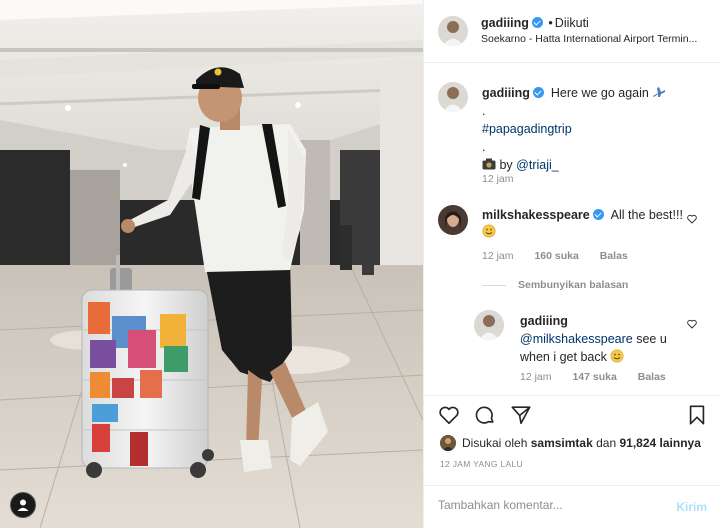  I want to click on liker-avatar, so click(448, 443).